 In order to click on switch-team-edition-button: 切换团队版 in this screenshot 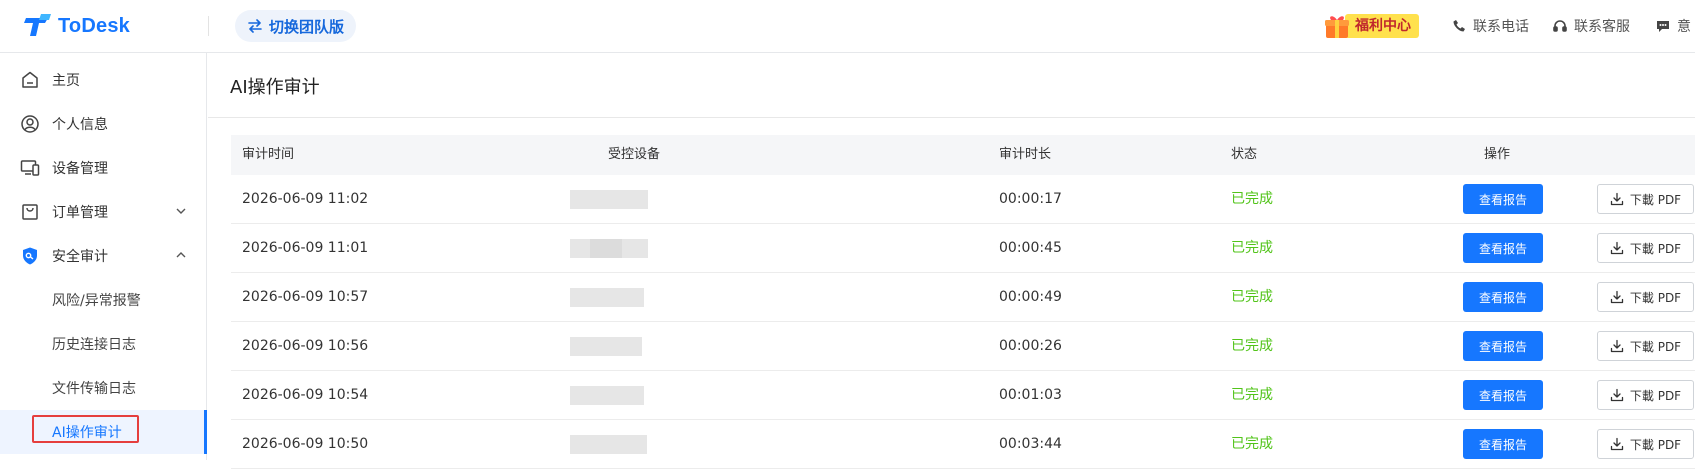, I will do `click(296, 26)`.